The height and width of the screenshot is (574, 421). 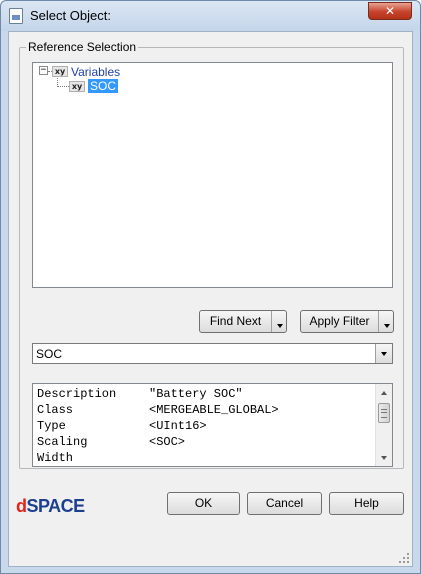 I want to click on combobox-value: SOC, so click(x=49, y=354).